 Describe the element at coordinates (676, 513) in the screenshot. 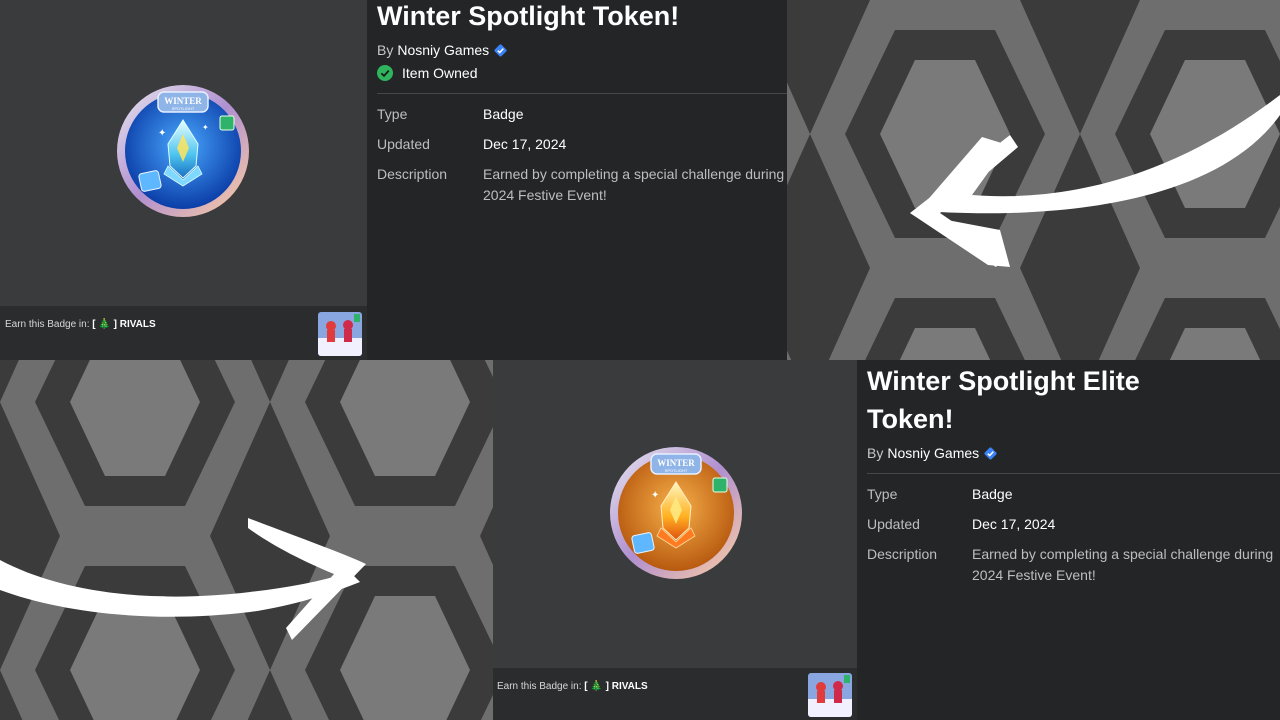

I see `bottom-badge-image: WINTER SPOTLIGHT ✦` at that location.